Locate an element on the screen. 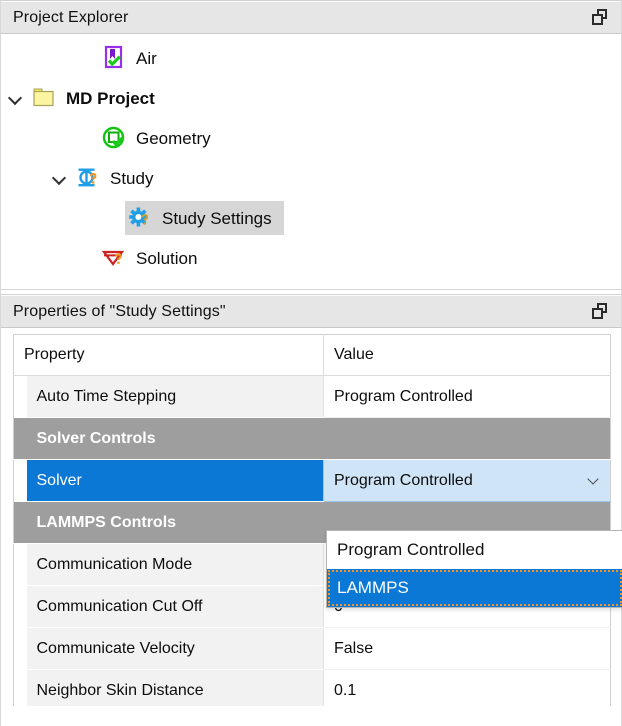  column-header-property: Property is located at coordinates (168, 355).